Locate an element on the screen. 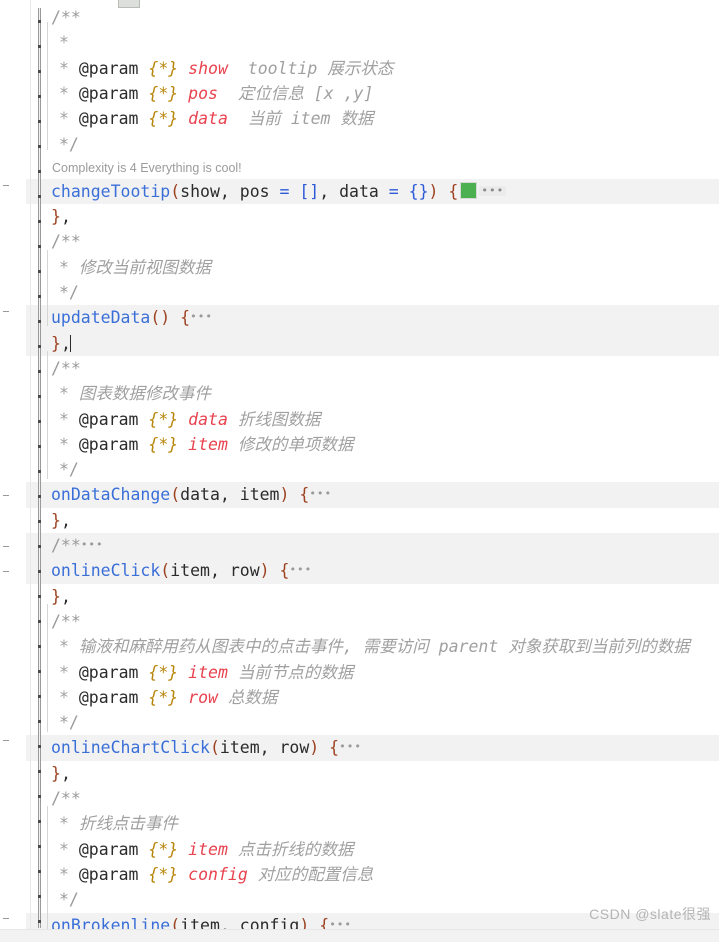 The image size is (719, 942). code-token-tag: @param is located at coordinates (108, 874).